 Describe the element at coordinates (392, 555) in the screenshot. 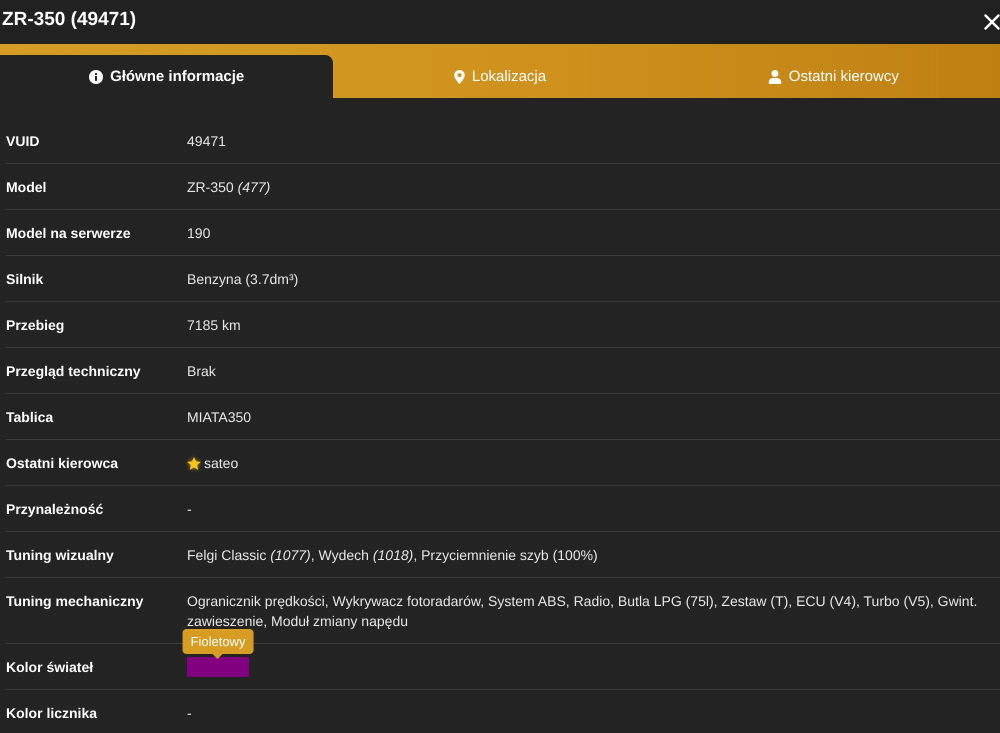

I see `field-value: Felgi Classic (1077), Wydech (1018), Przyciemnienie szyb (100%)` at that location.